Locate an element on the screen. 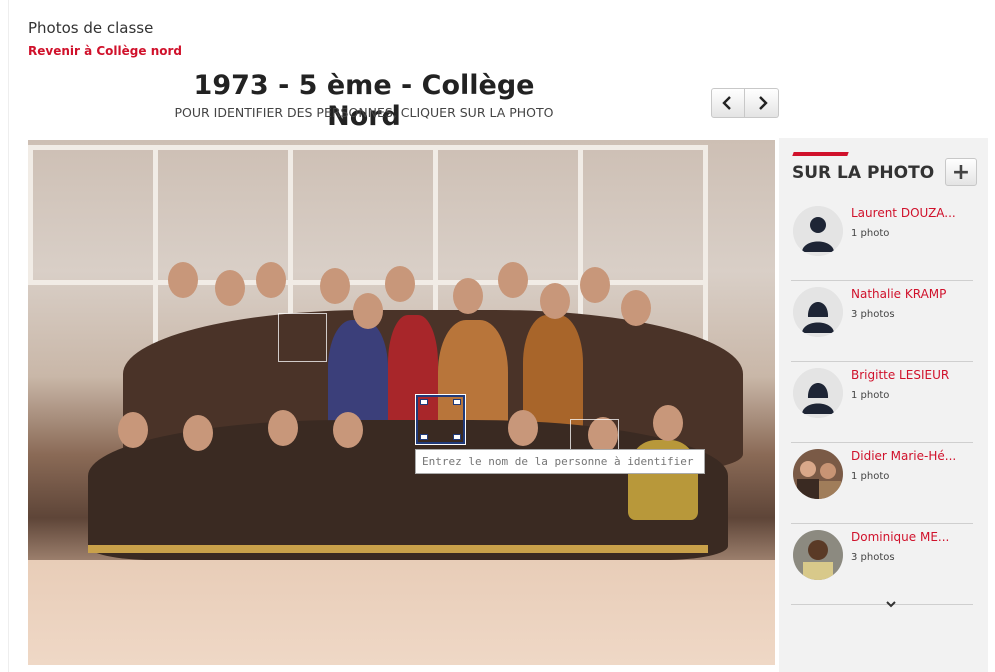  add-person-button: + is located at coordinates (961, 172).